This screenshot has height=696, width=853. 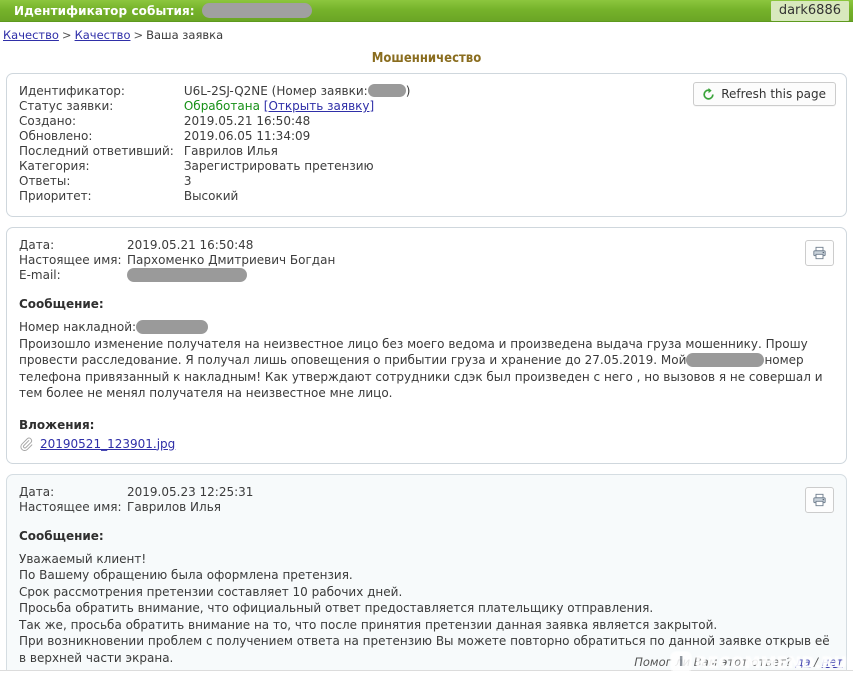 What do you see at coordinates (221, 106) in the screenshot?
I see `status-badge: Обработана` at bounding box center [221, 106].